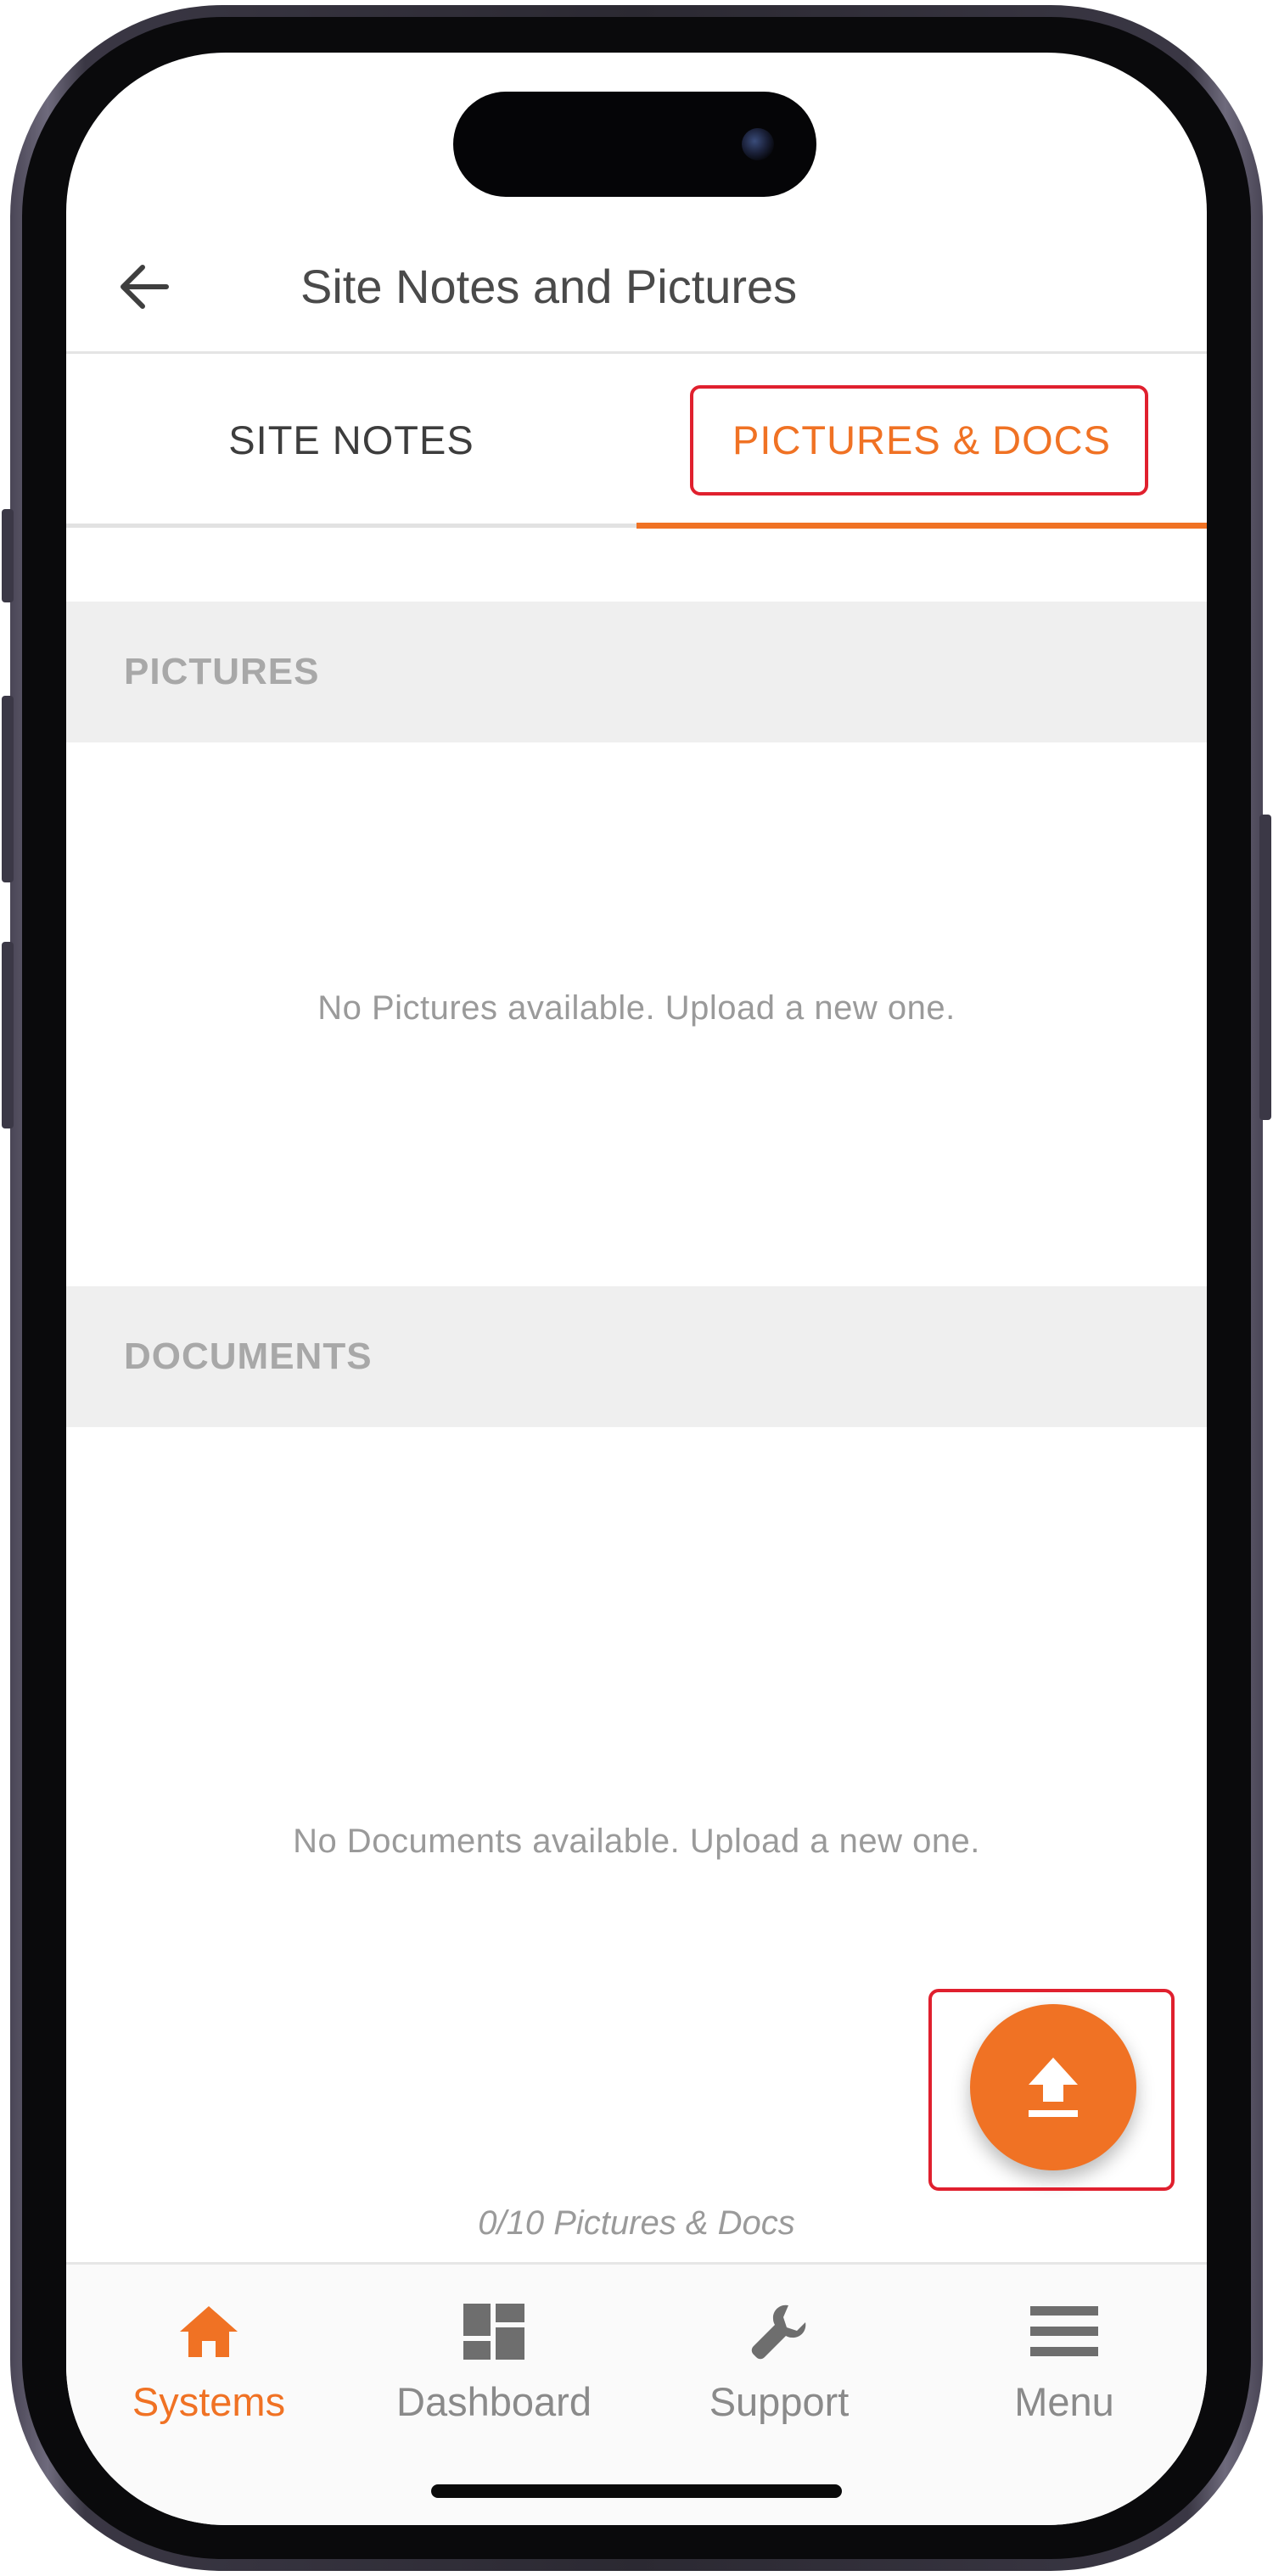  Describe the element at coordinates (634, 145) in the screenshot. I see `dynamic-island` at that location.